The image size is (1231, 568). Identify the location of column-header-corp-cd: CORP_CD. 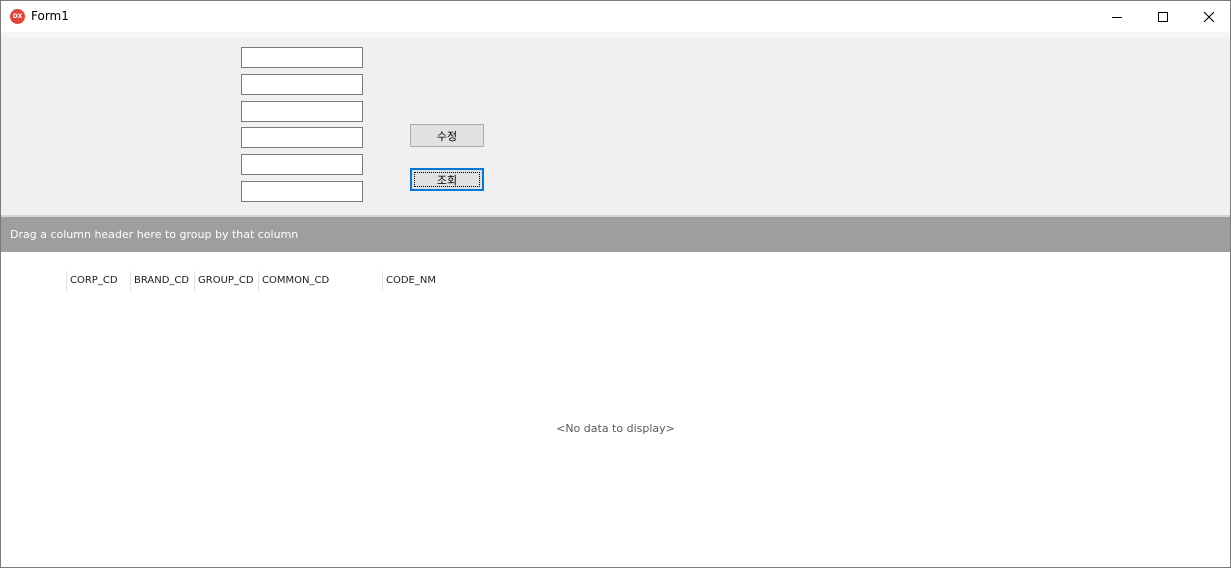
(98, 281).